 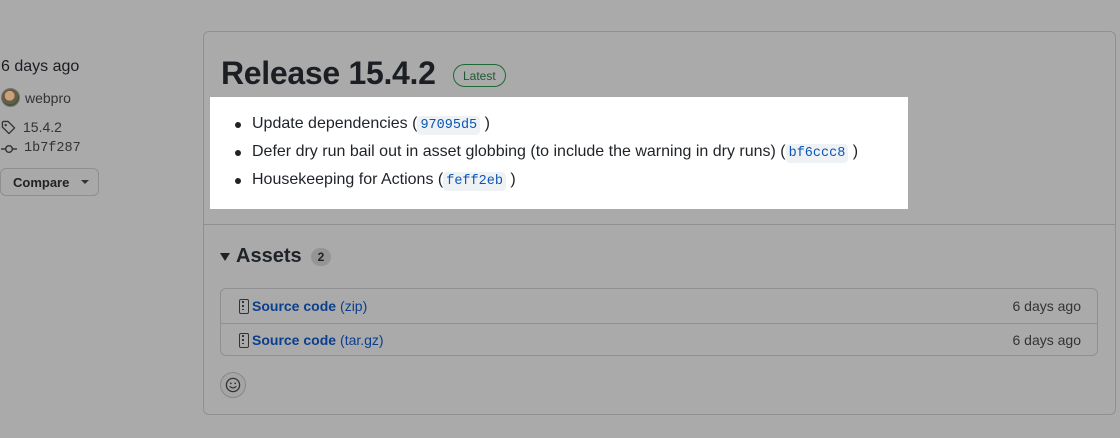 I want to click on assets-count-badge: 2, so click(x=321, y=256).